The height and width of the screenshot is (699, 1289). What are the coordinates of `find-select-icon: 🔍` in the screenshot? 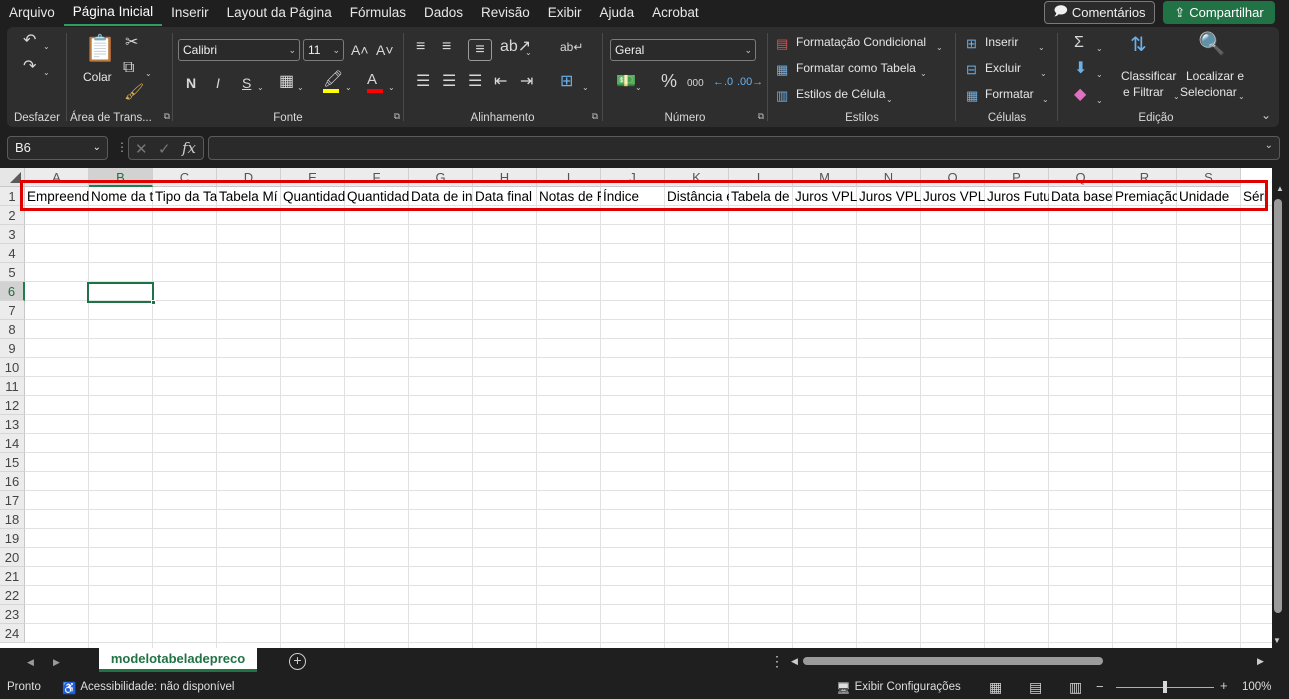 It's located at (1211, 44).